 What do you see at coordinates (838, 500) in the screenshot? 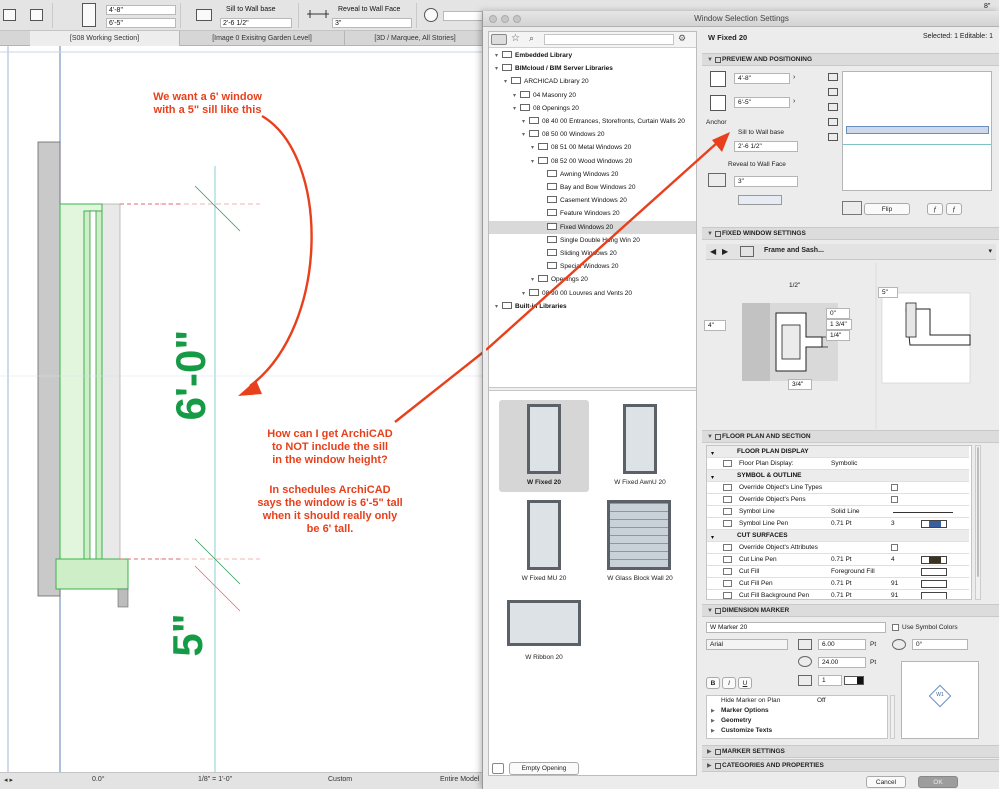
I see `property-row: Override Object's Pens` at bounding box center [838, 500].